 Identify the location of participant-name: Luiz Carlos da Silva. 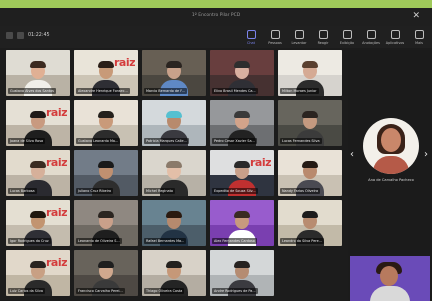
(26, 291).